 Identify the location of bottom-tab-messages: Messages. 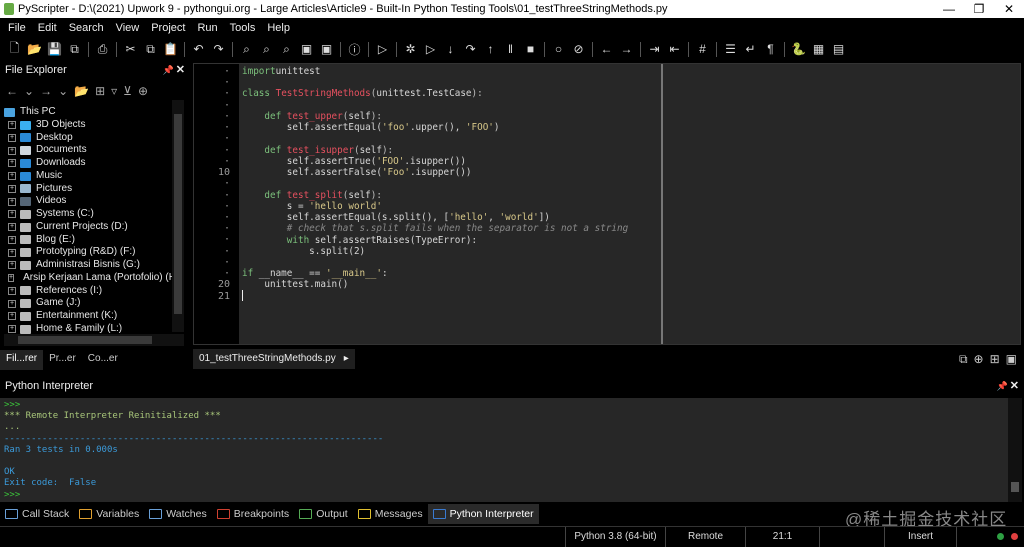
(390, 514).